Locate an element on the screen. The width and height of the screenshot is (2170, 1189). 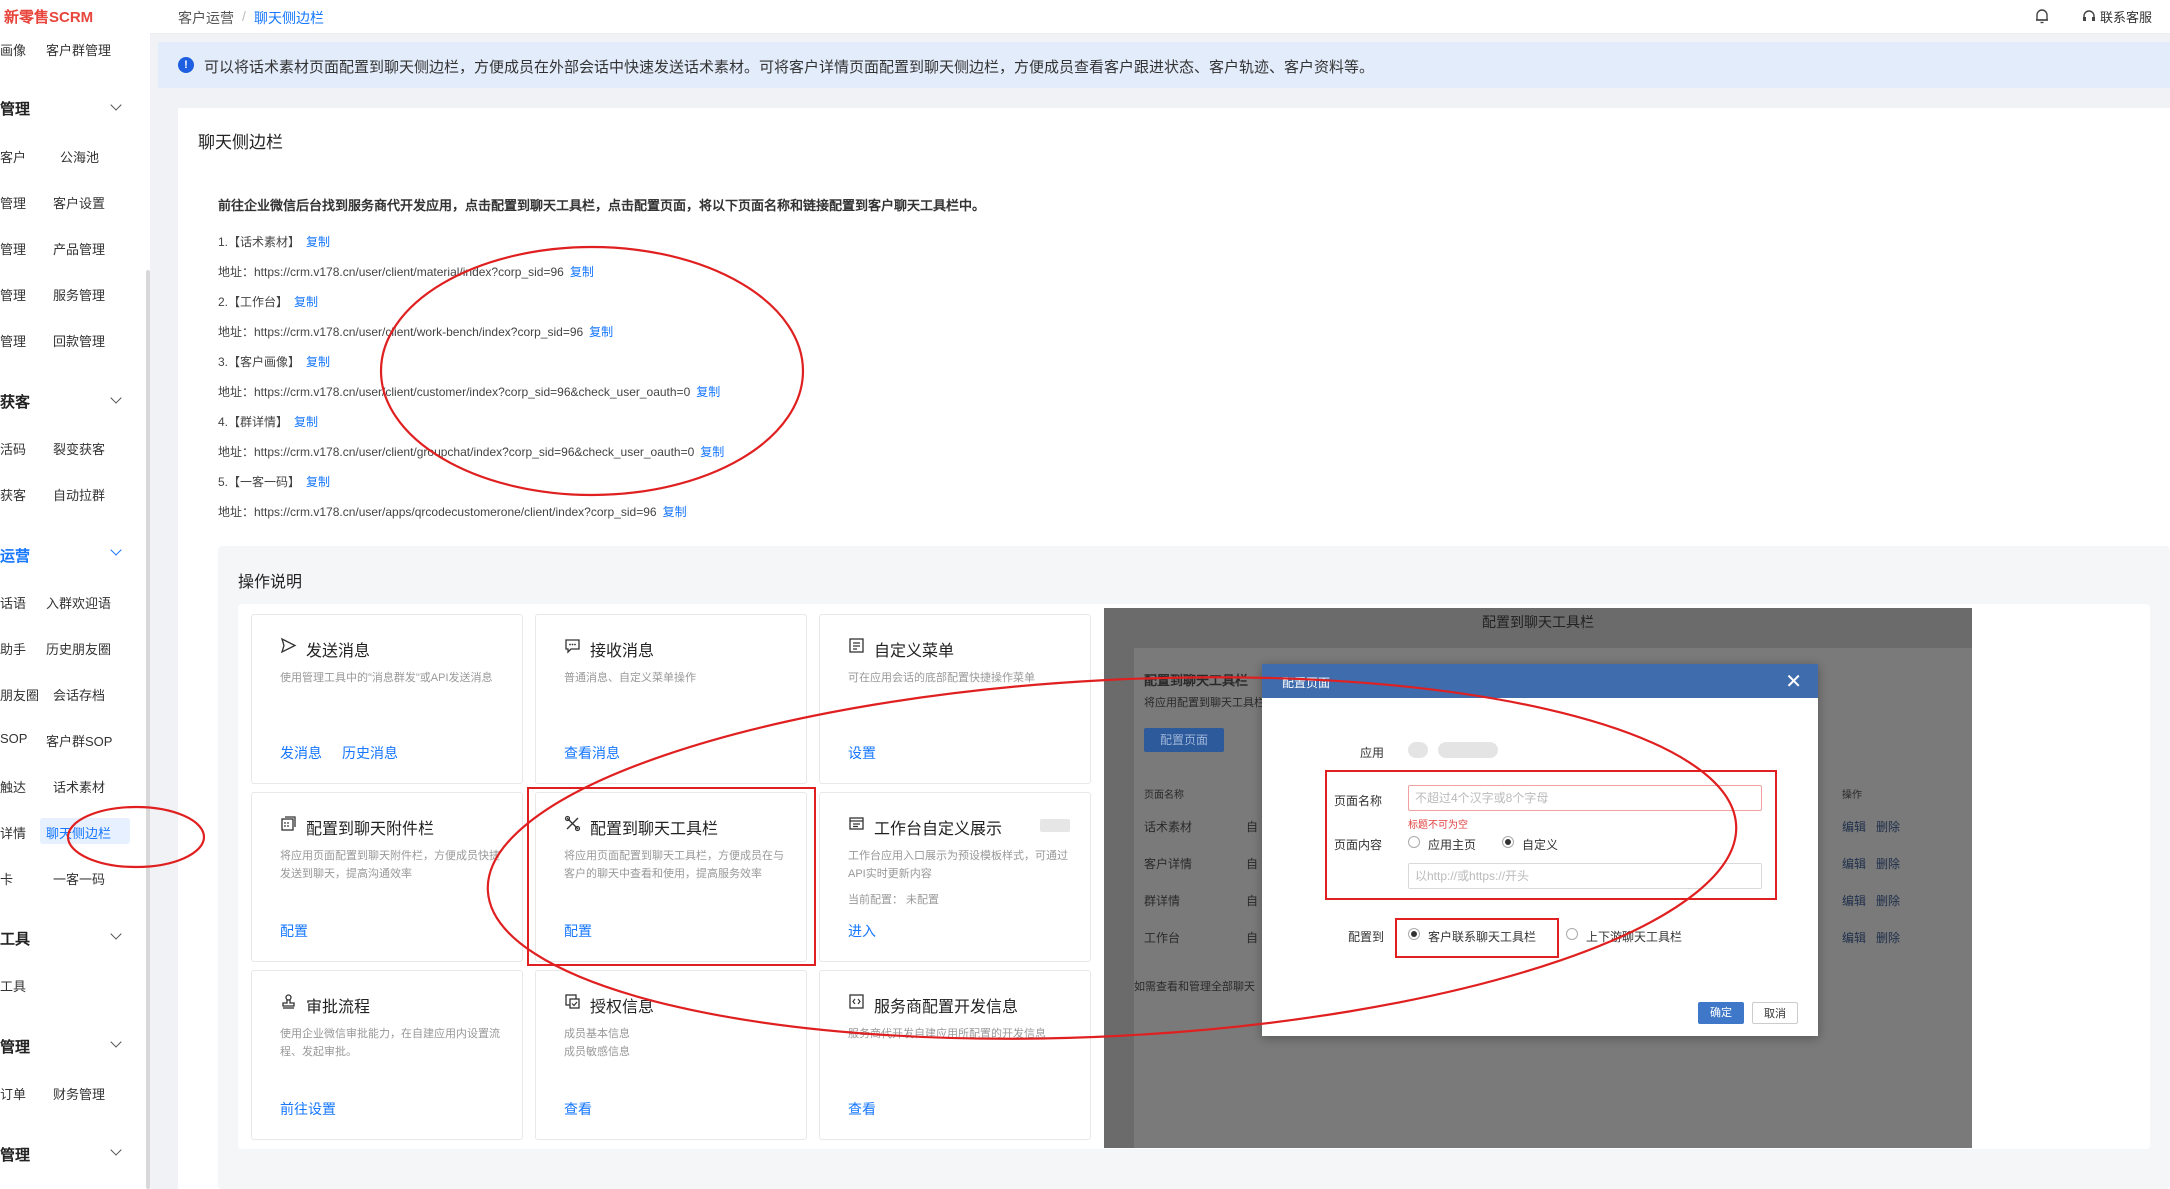
sidebar-item-customer-group: 客户群管理 is located at coordinates (78, 49).